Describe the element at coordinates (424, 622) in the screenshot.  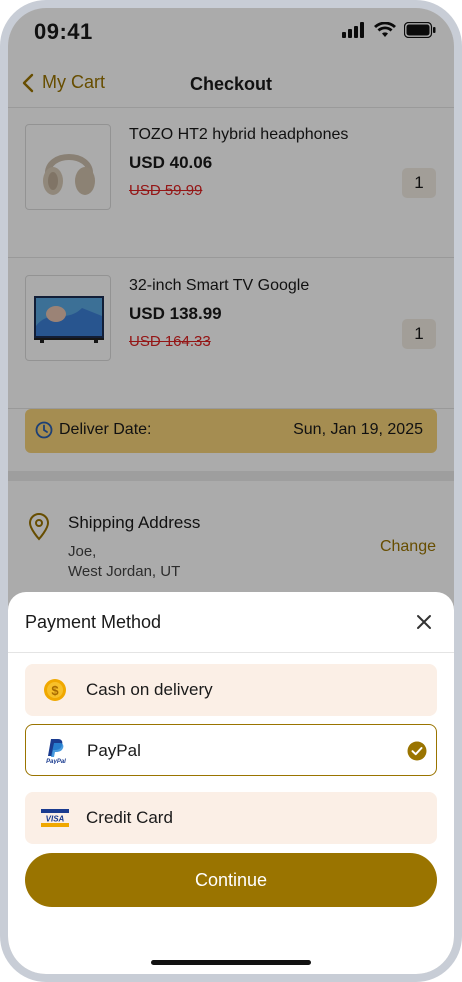
I see `close-icon` at that location.